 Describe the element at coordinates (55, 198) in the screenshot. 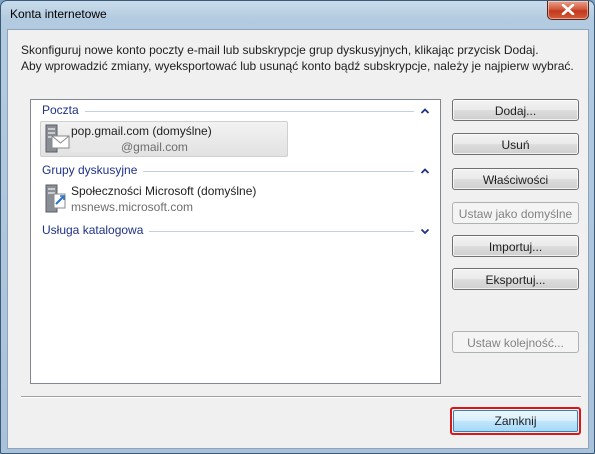

I see `news-server-icon` at that location.